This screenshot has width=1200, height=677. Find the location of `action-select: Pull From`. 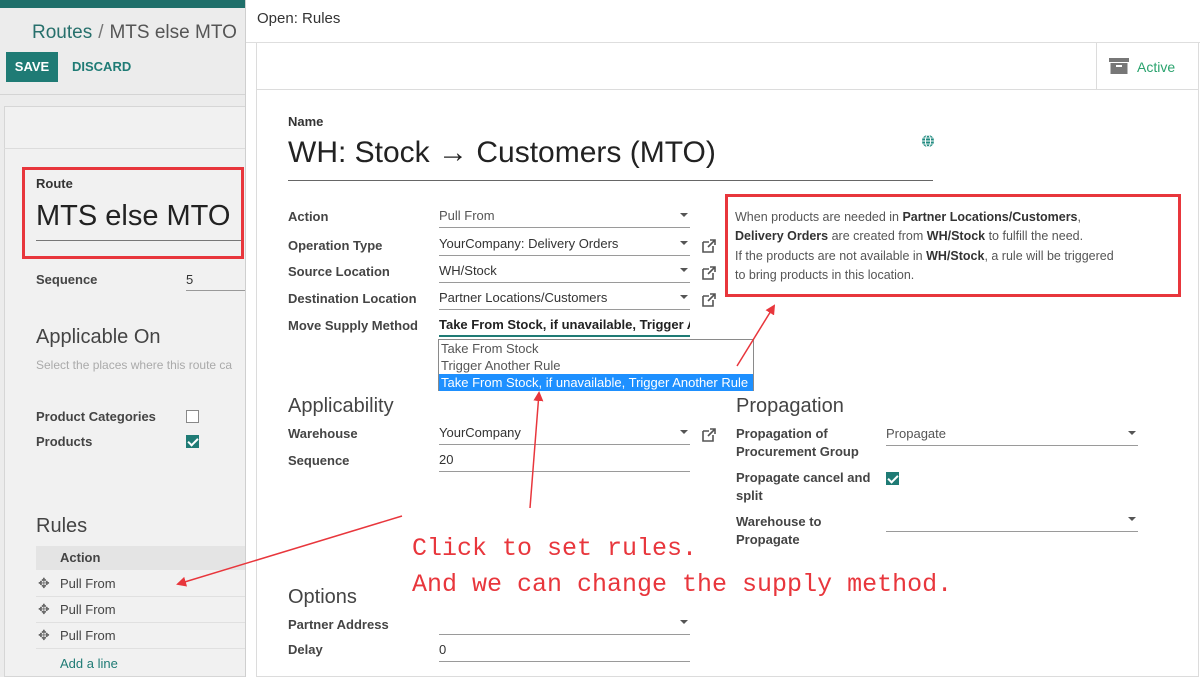

action-select: Pull From is located at coordinates (564, 218).